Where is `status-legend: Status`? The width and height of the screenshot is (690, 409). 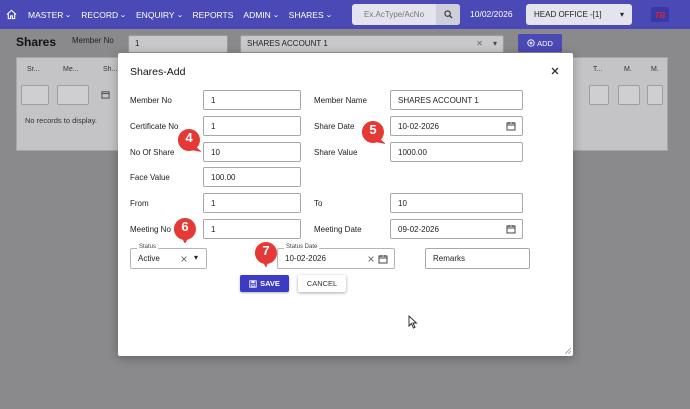
status-legend: Status is located at coordinates (148, 247).